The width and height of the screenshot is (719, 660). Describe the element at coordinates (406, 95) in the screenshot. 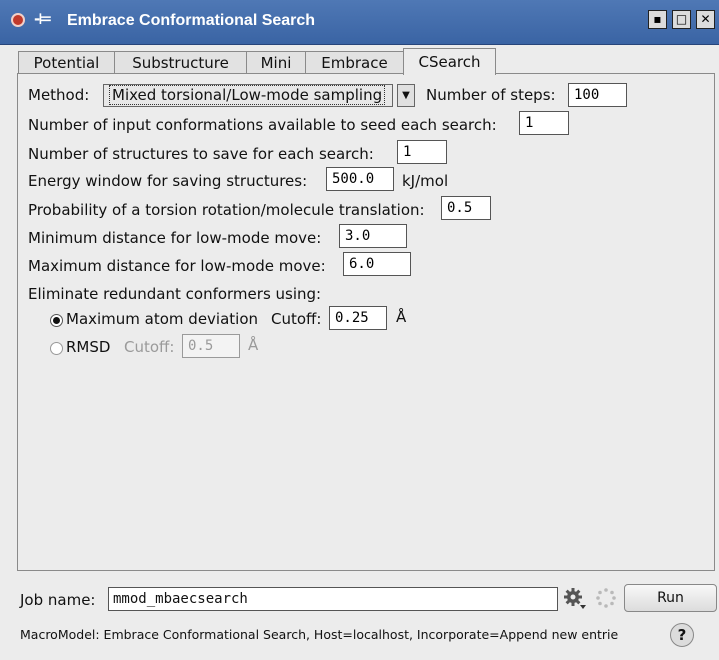

I see `chevron-down-icon: ▼` at that location.